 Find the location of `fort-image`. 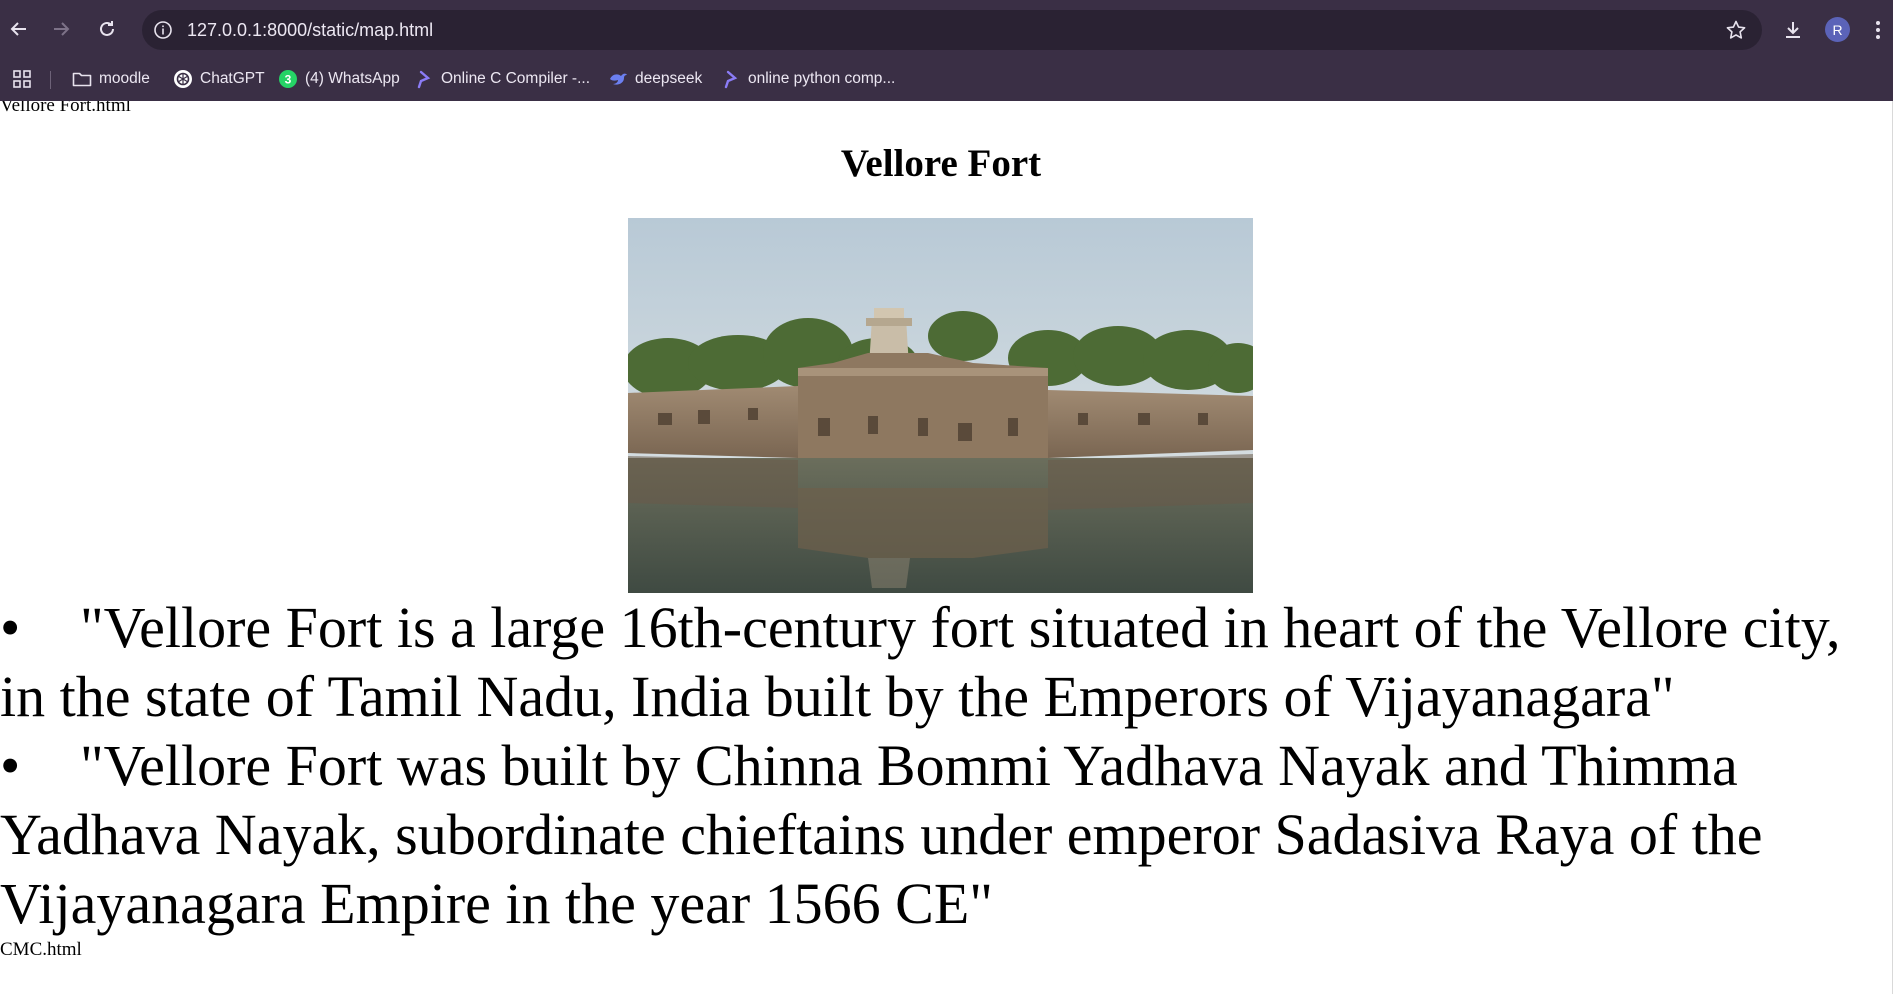

fort-image is located at coordinates (940, 405).